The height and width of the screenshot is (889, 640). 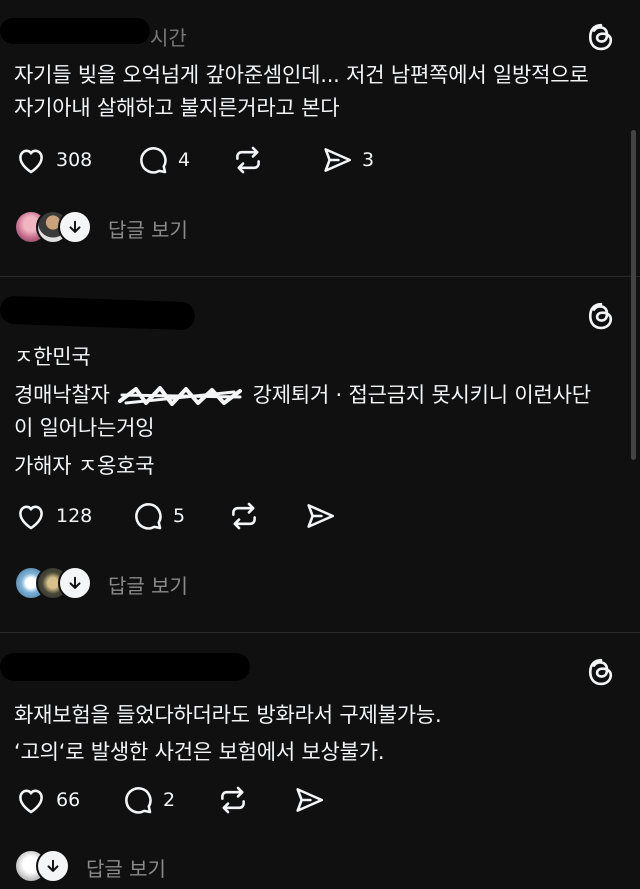 I want to click on like-button: 128, so click(x=53, y=516).